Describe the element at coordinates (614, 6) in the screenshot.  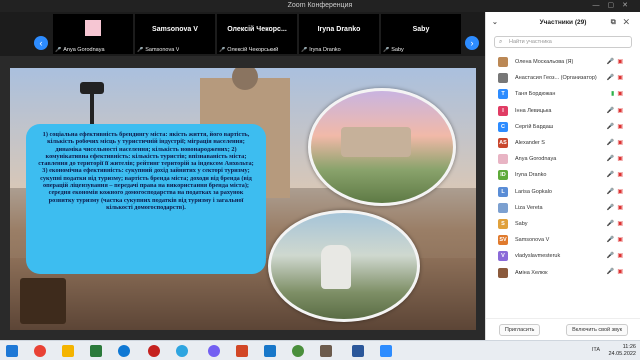
I see `window-controls: —▢✕` at that location.